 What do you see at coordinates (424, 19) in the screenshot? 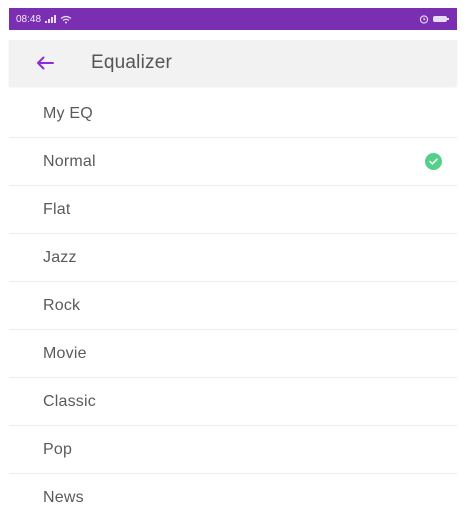
I see `alarm-icon` at bounding box center [424, 19].